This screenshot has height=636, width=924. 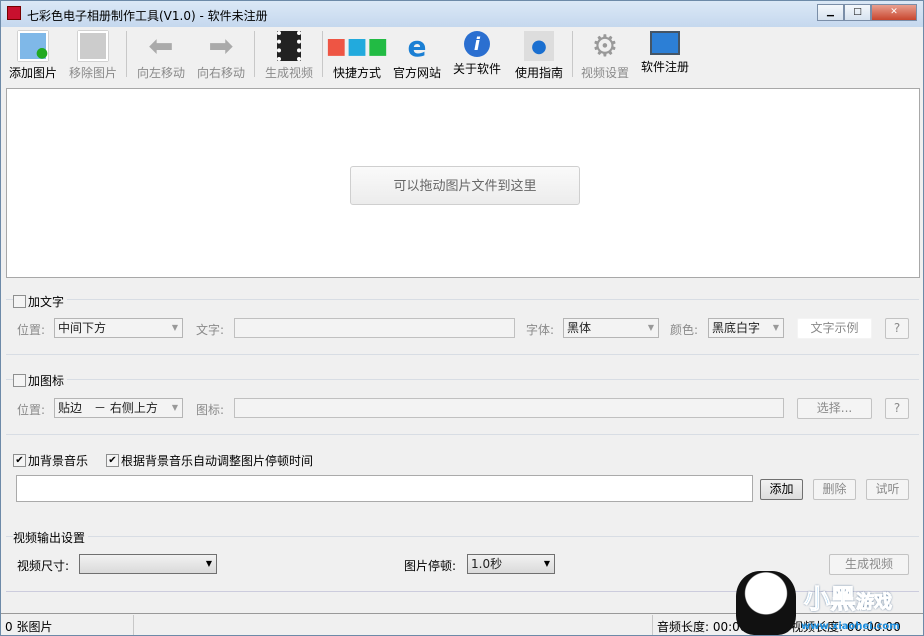 What do you see at coordinates (540, 330) in the screenshot?
I see `label: 字体:` at bounding box center [540, 330].